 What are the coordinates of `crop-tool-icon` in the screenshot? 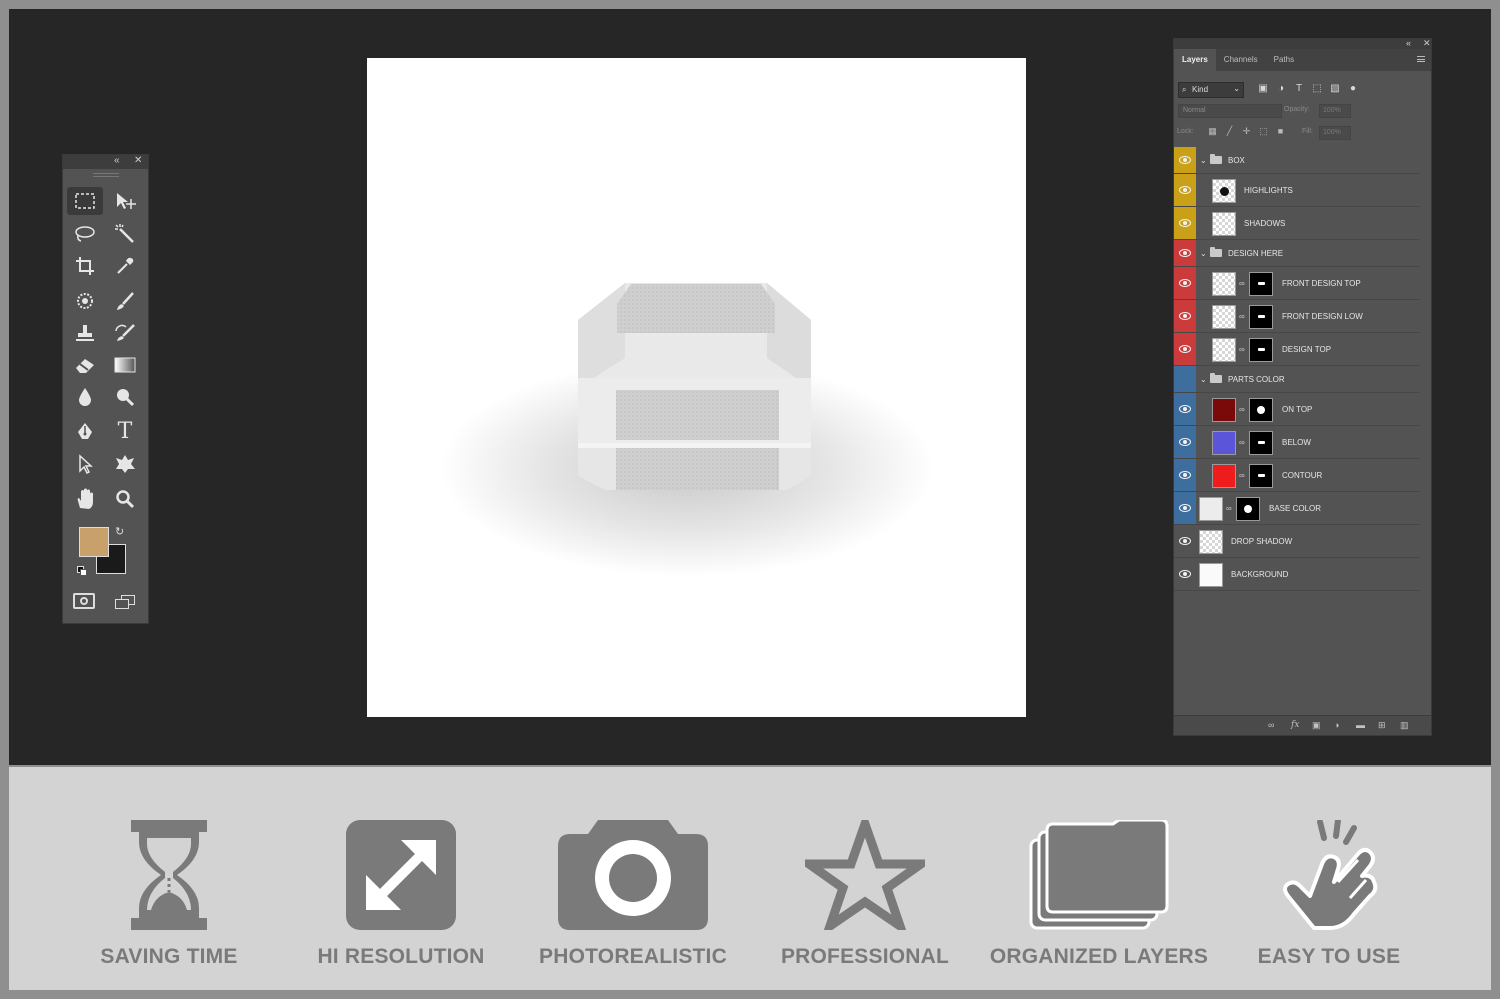 It's located at (85, 266).